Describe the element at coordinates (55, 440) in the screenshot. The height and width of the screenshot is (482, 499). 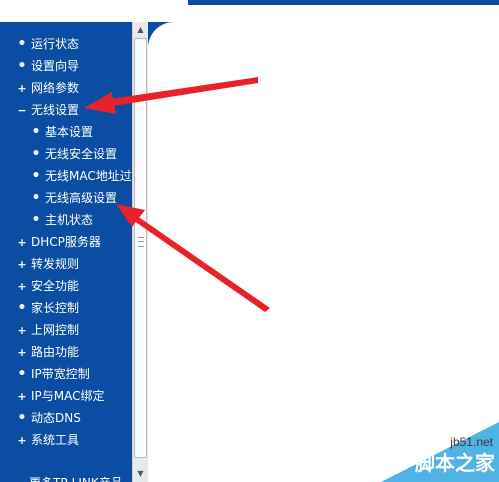
I see `menu-item-label: 系统工具` at that location.